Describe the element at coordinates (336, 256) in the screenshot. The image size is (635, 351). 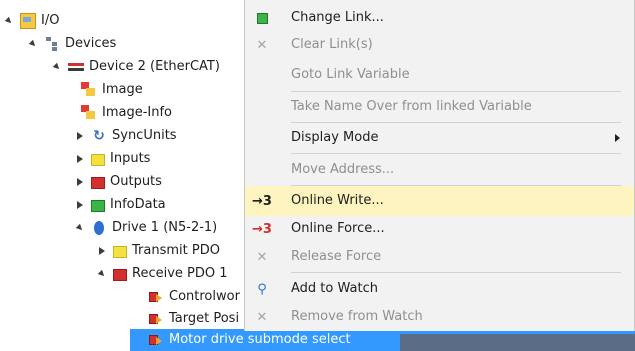
I see `menu-item-label: Release Force` at that location.